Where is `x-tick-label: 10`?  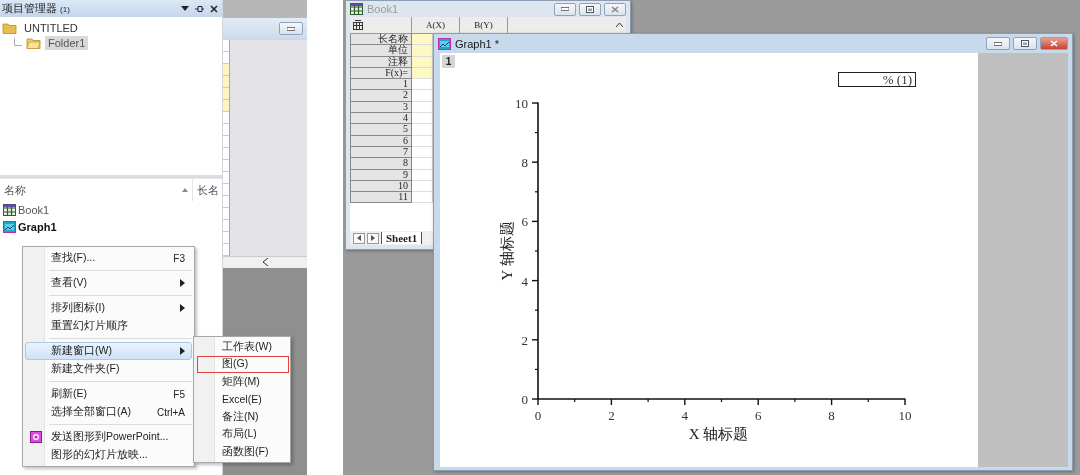
x-tick-label: 10 is located at coordinates (905, 415).